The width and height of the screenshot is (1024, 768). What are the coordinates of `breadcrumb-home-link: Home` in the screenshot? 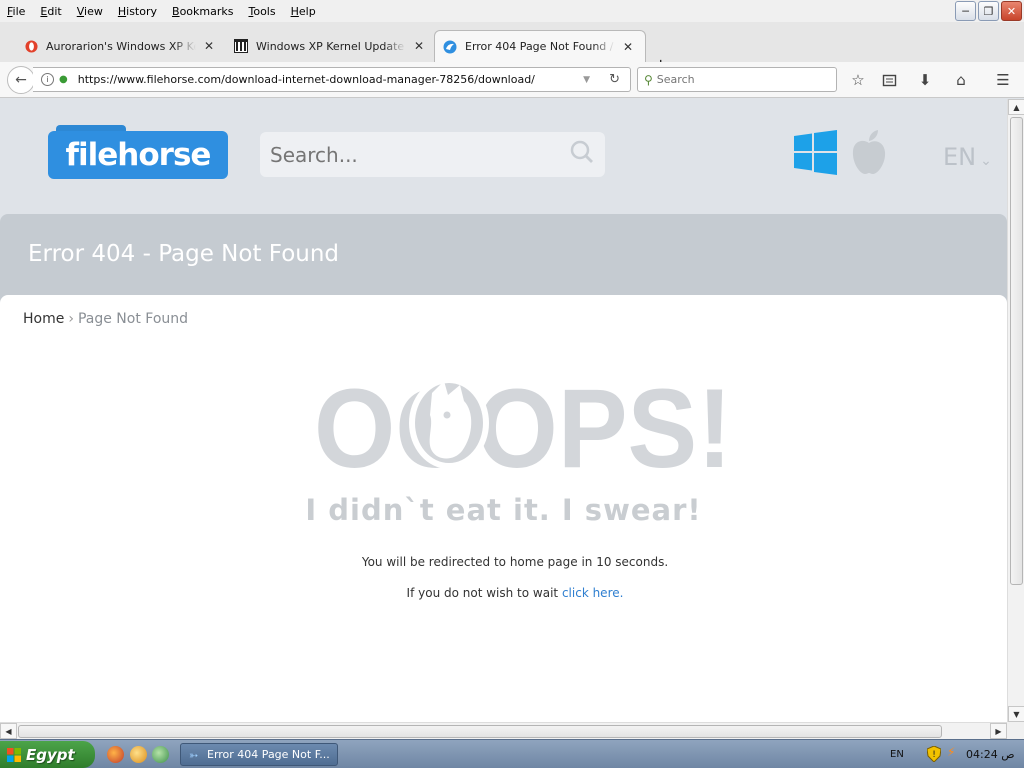 It's located at (43, 319).